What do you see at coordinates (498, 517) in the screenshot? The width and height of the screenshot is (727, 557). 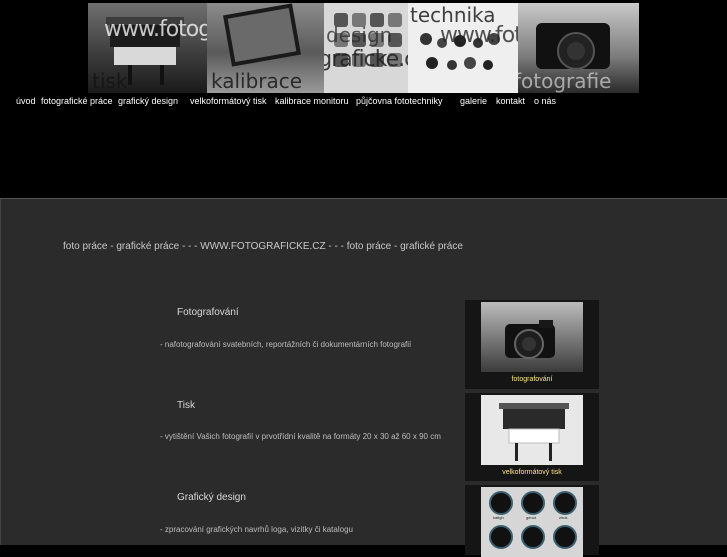 I see `design-icon-label: kafigh` at bounding box center [498, 517].